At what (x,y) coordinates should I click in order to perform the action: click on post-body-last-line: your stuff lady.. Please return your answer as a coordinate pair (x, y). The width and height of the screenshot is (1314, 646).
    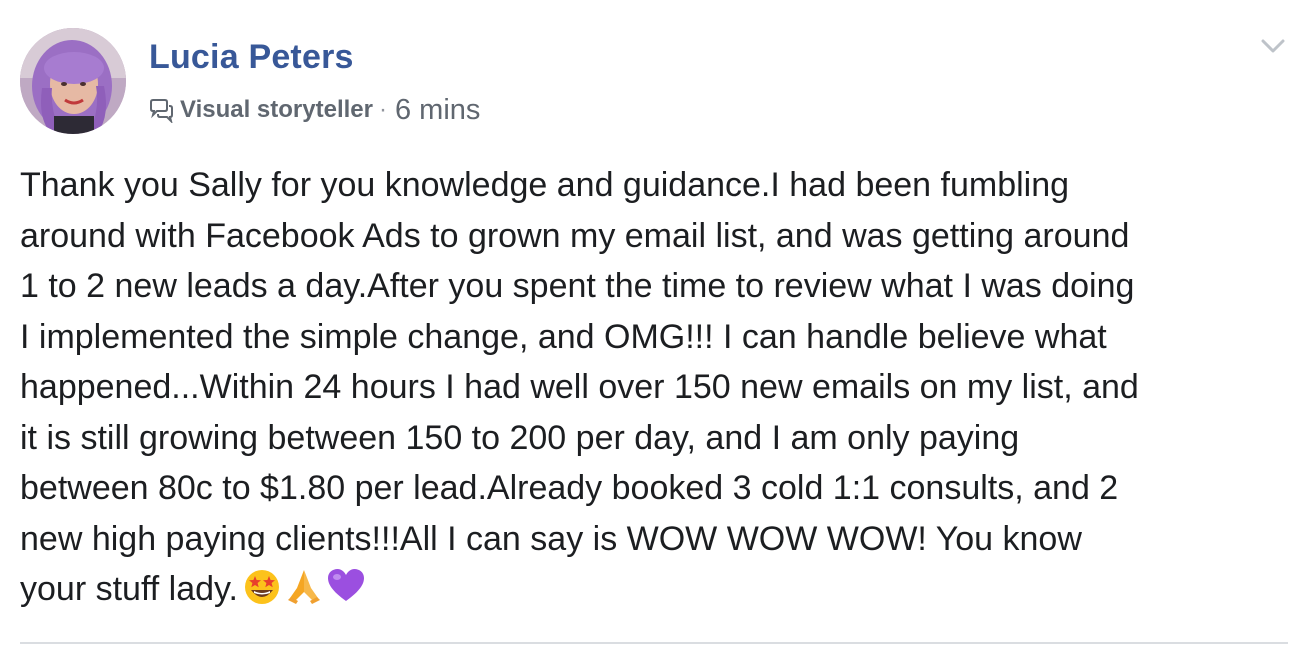
    Looking at the image, I should click on (660, 589).